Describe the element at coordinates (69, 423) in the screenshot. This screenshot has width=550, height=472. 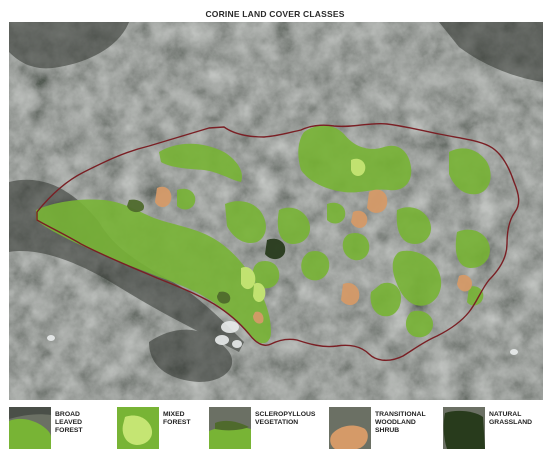
I see `legend-label: BROAD LEAVED FOREST` at that location.